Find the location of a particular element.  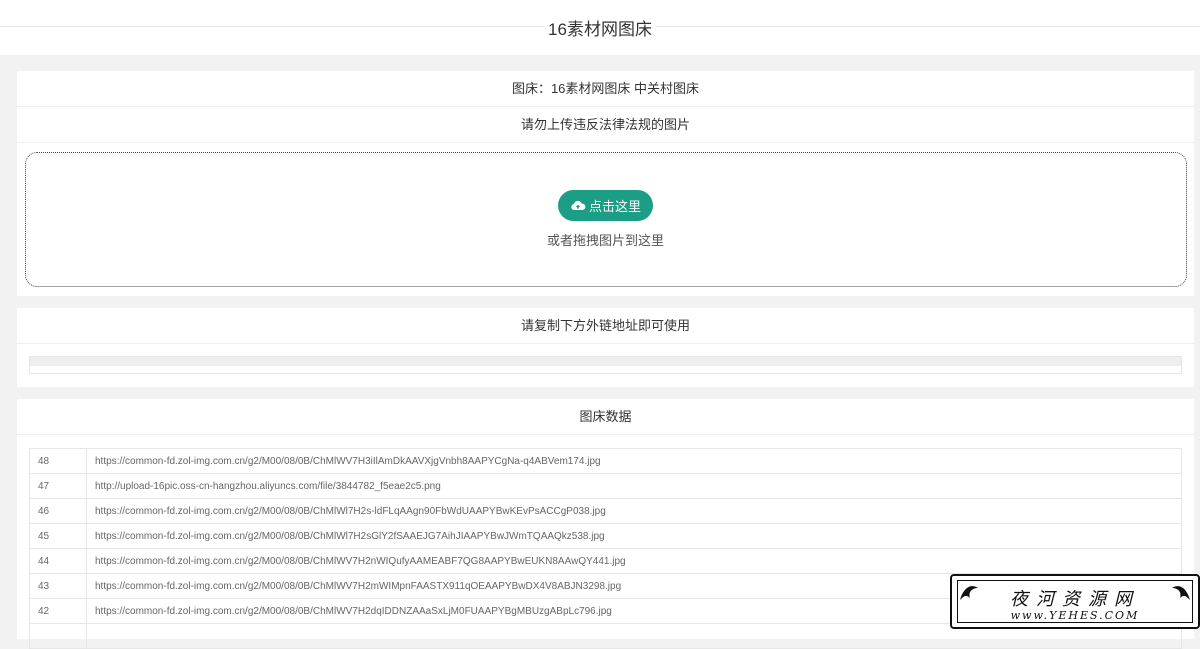

upload-button: 点击这里 is located at coordinates (605, 205).